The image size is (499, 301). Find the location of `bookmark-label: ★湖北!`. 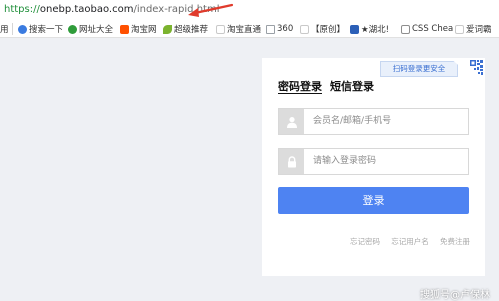

bookmark-label: ★湖北! is located at coordinates (375, 30).